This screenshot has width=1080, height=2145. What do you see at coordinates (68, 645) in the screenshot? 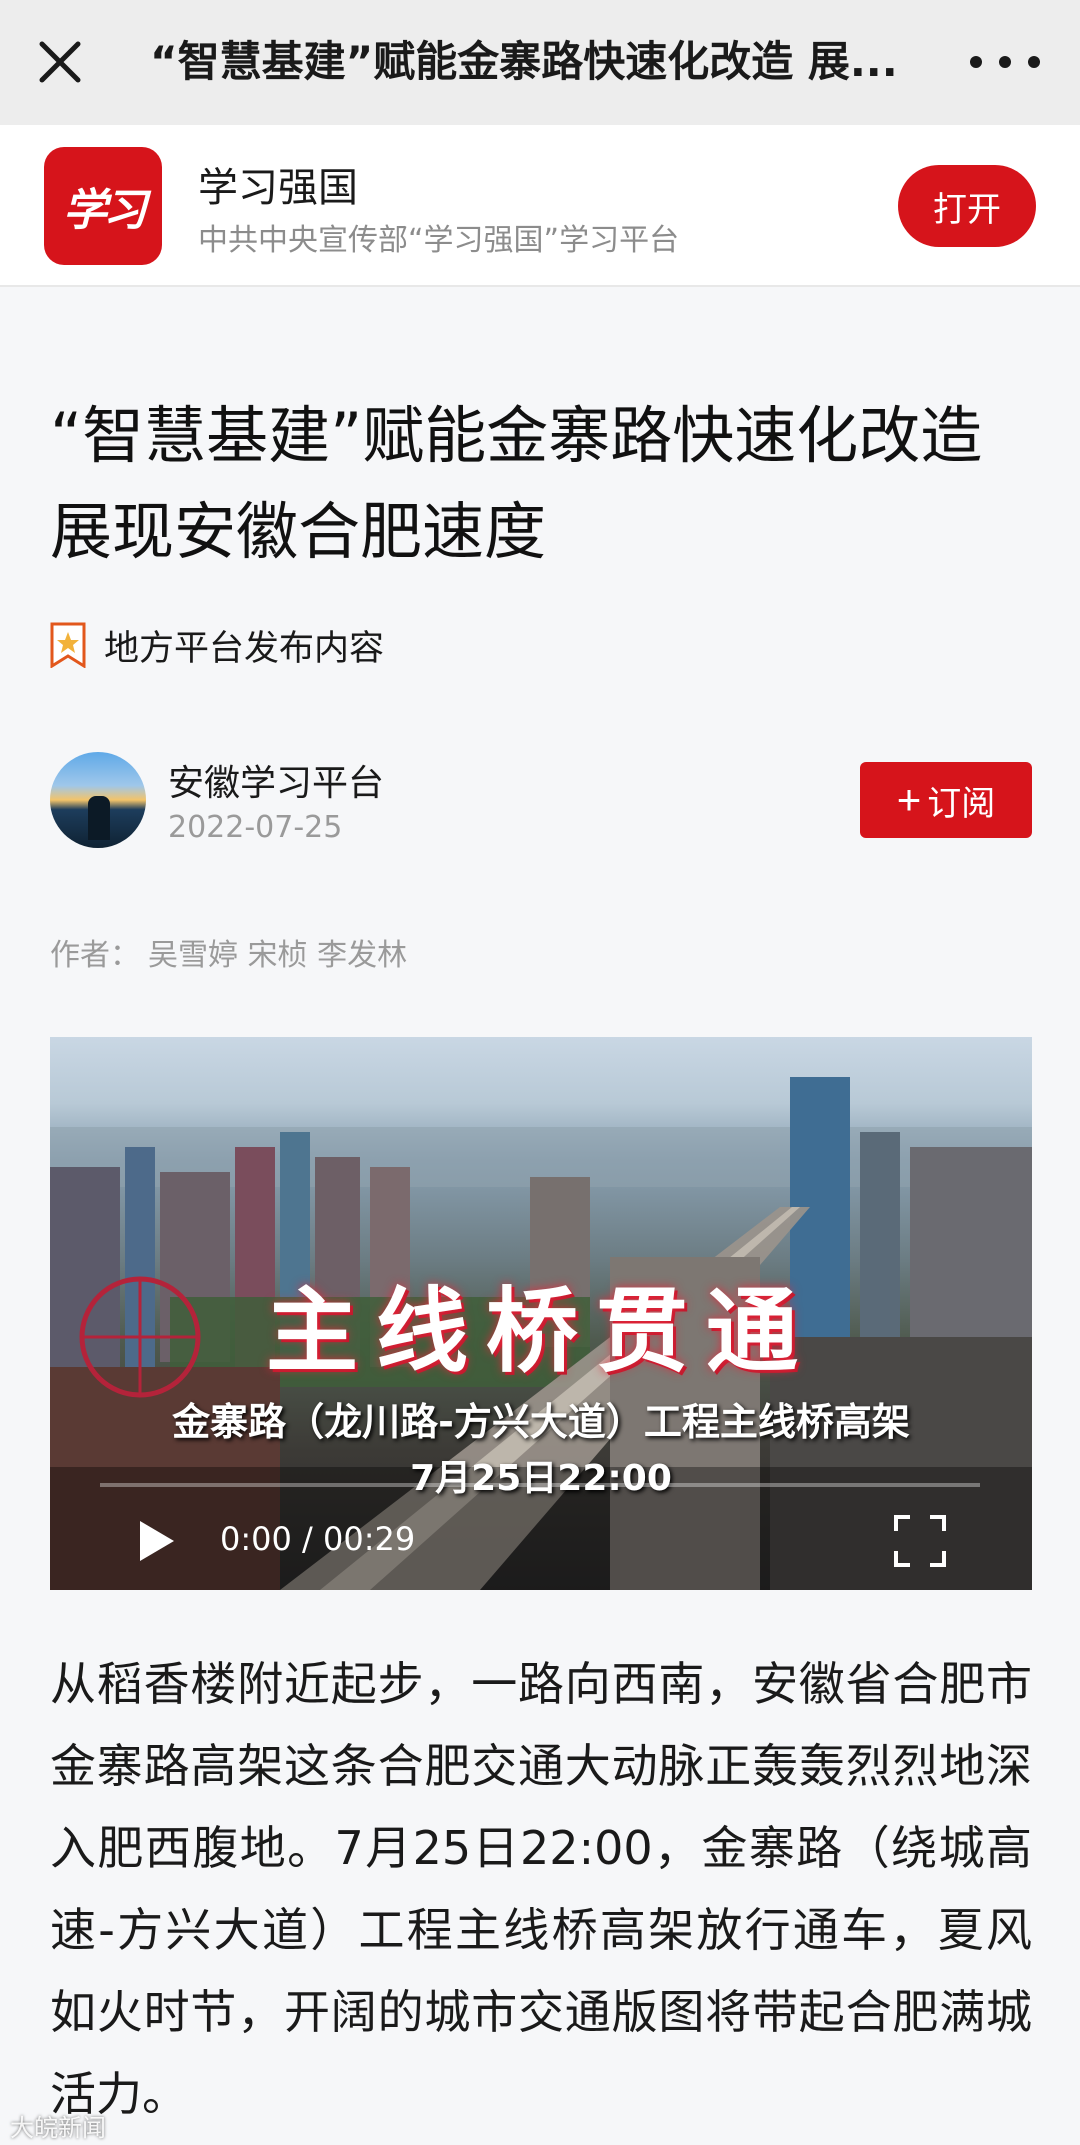
I see `source-star-icon` at bounding box center [68, 645].